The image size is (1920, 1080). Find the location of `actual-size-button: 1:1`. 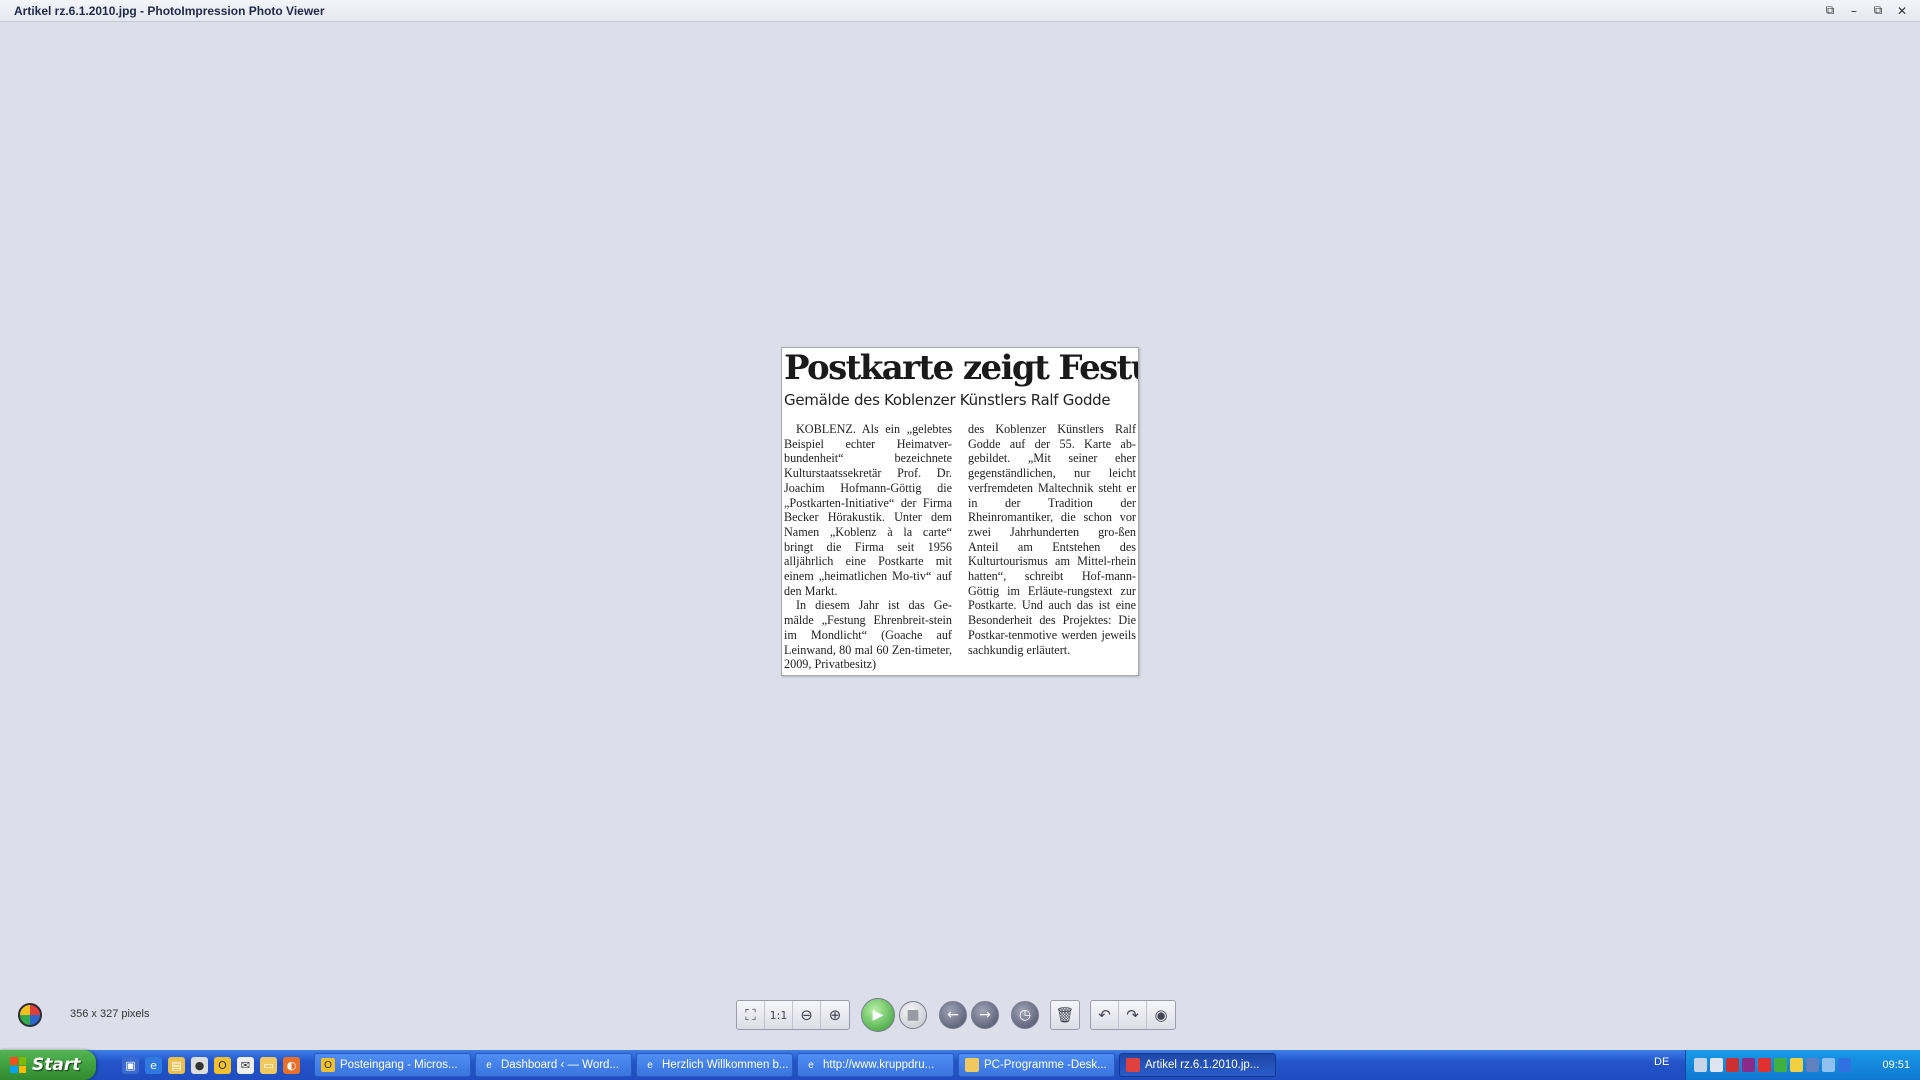

actual-size-button: 1:1 is located at coordinates (779, 1015).